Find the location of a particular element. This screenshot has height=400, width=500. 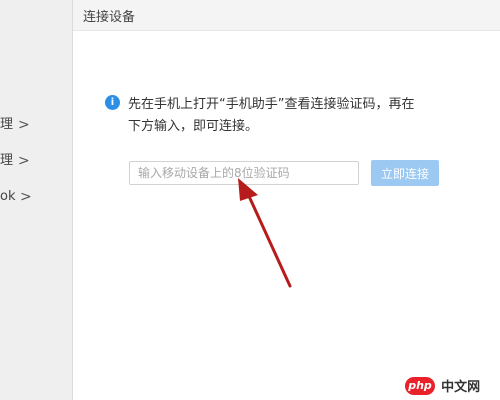

arrow-head is located at coordinates (248, 189).